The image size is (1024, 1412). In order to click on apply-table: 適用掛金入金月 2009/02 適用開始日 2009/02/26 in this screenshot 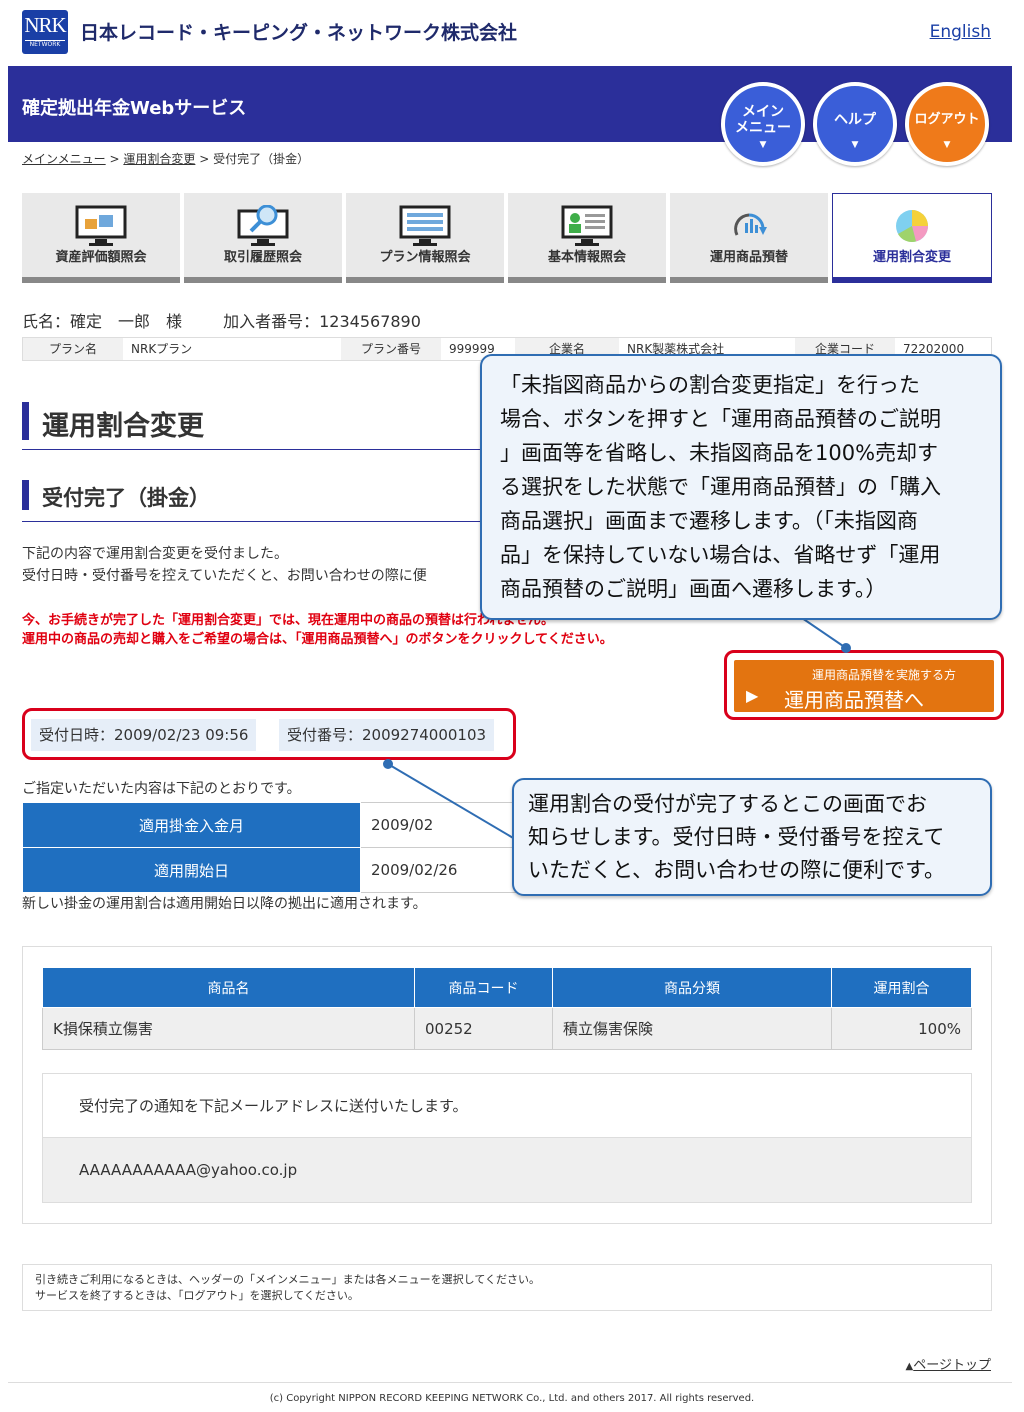, I will do `click(272, 847)`.